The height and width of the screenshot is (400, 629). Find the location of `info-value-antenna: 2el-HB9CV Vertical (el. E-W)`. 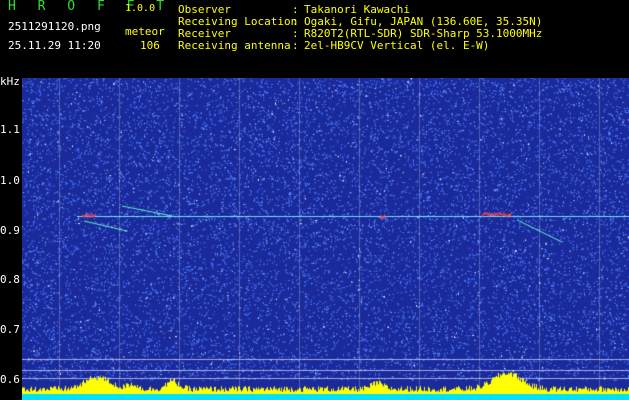

info-value-antenna: 2el-HB9CV Vertical (el. E-W) is located at coordinates (397, 45).